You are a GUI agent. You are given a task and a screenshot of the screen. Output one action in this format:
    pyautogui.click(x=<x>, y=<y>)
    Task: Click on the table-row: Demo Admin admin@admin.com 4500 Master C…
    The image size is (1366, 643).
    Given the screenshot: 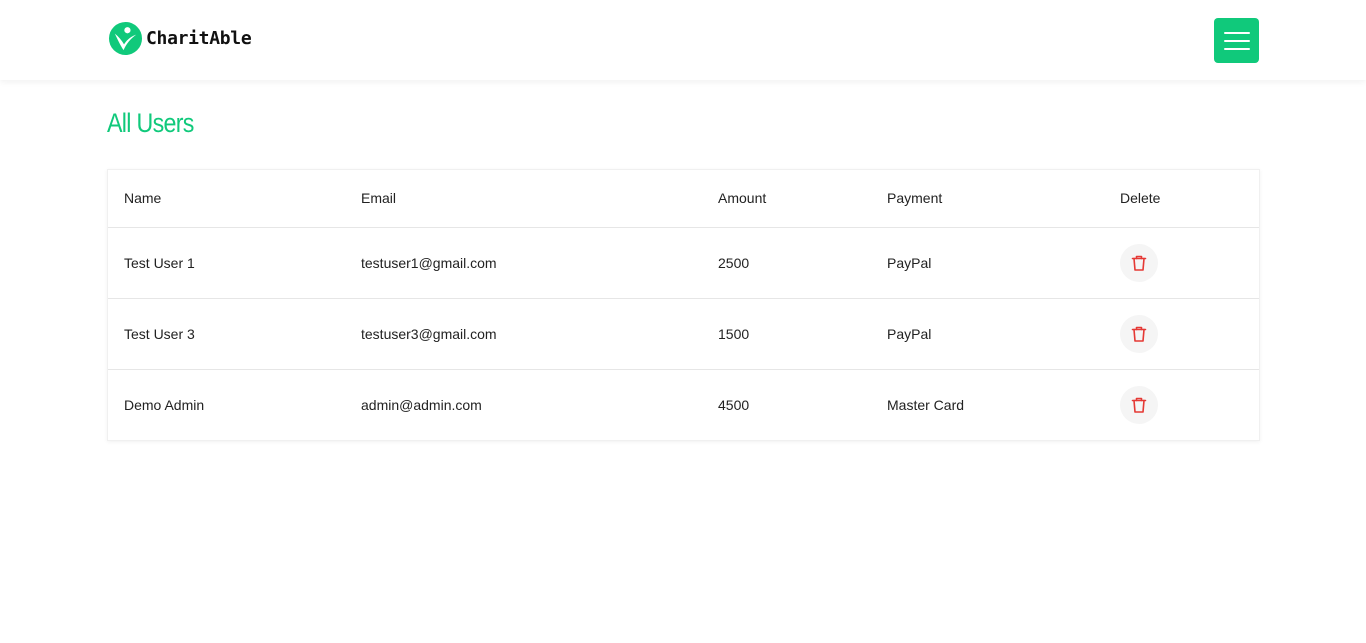 What is the action you would take?
    pyautogui.click(x=683, y=404)
    